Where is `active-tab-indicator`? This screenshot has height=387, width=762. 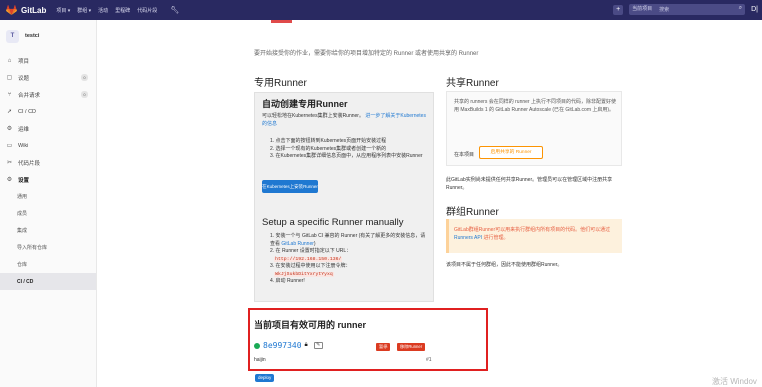
active-tab-indicator is located at coordinates (281, 21).